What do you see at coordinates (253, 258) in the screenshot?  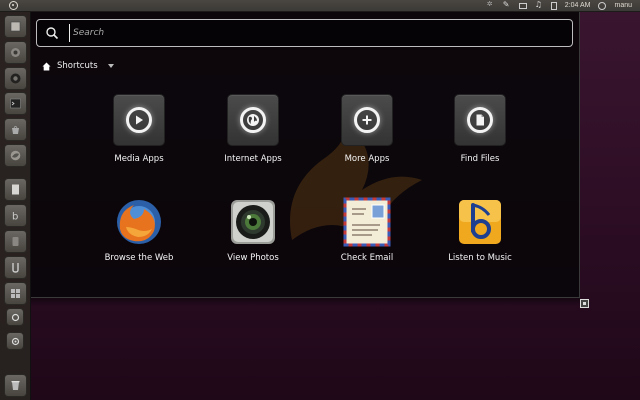 I see `shortcut-label: View Photos` at bounding box center [253, 258].